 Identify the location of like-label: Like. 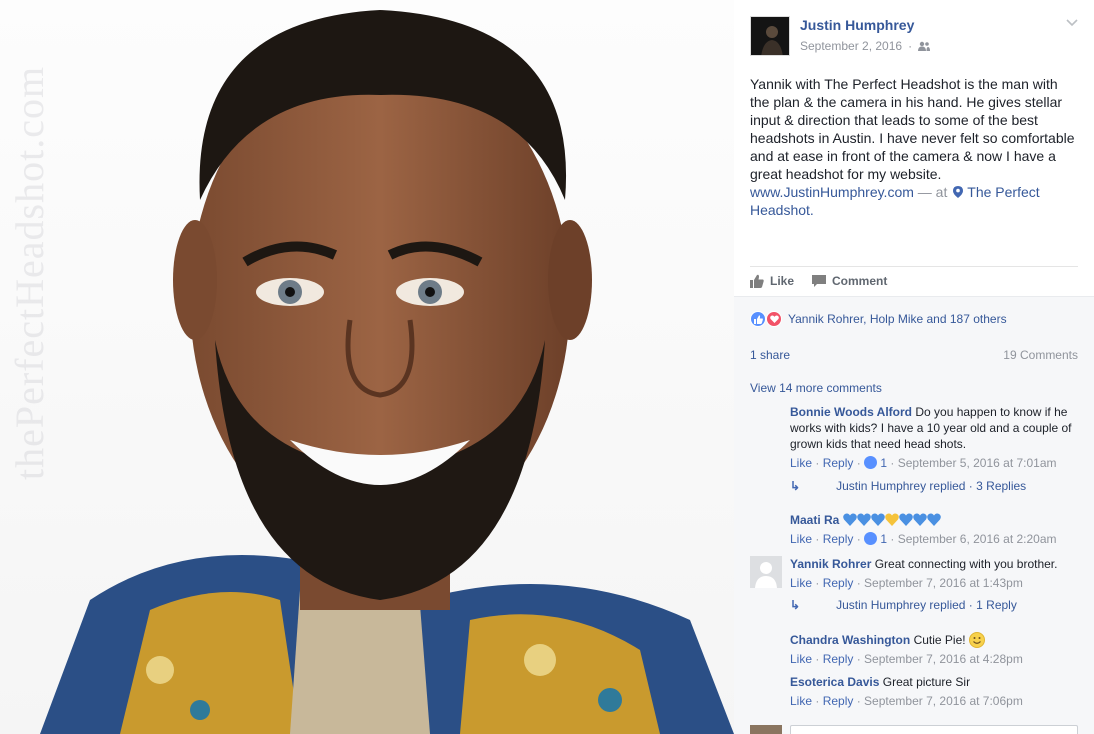
(782, 281).